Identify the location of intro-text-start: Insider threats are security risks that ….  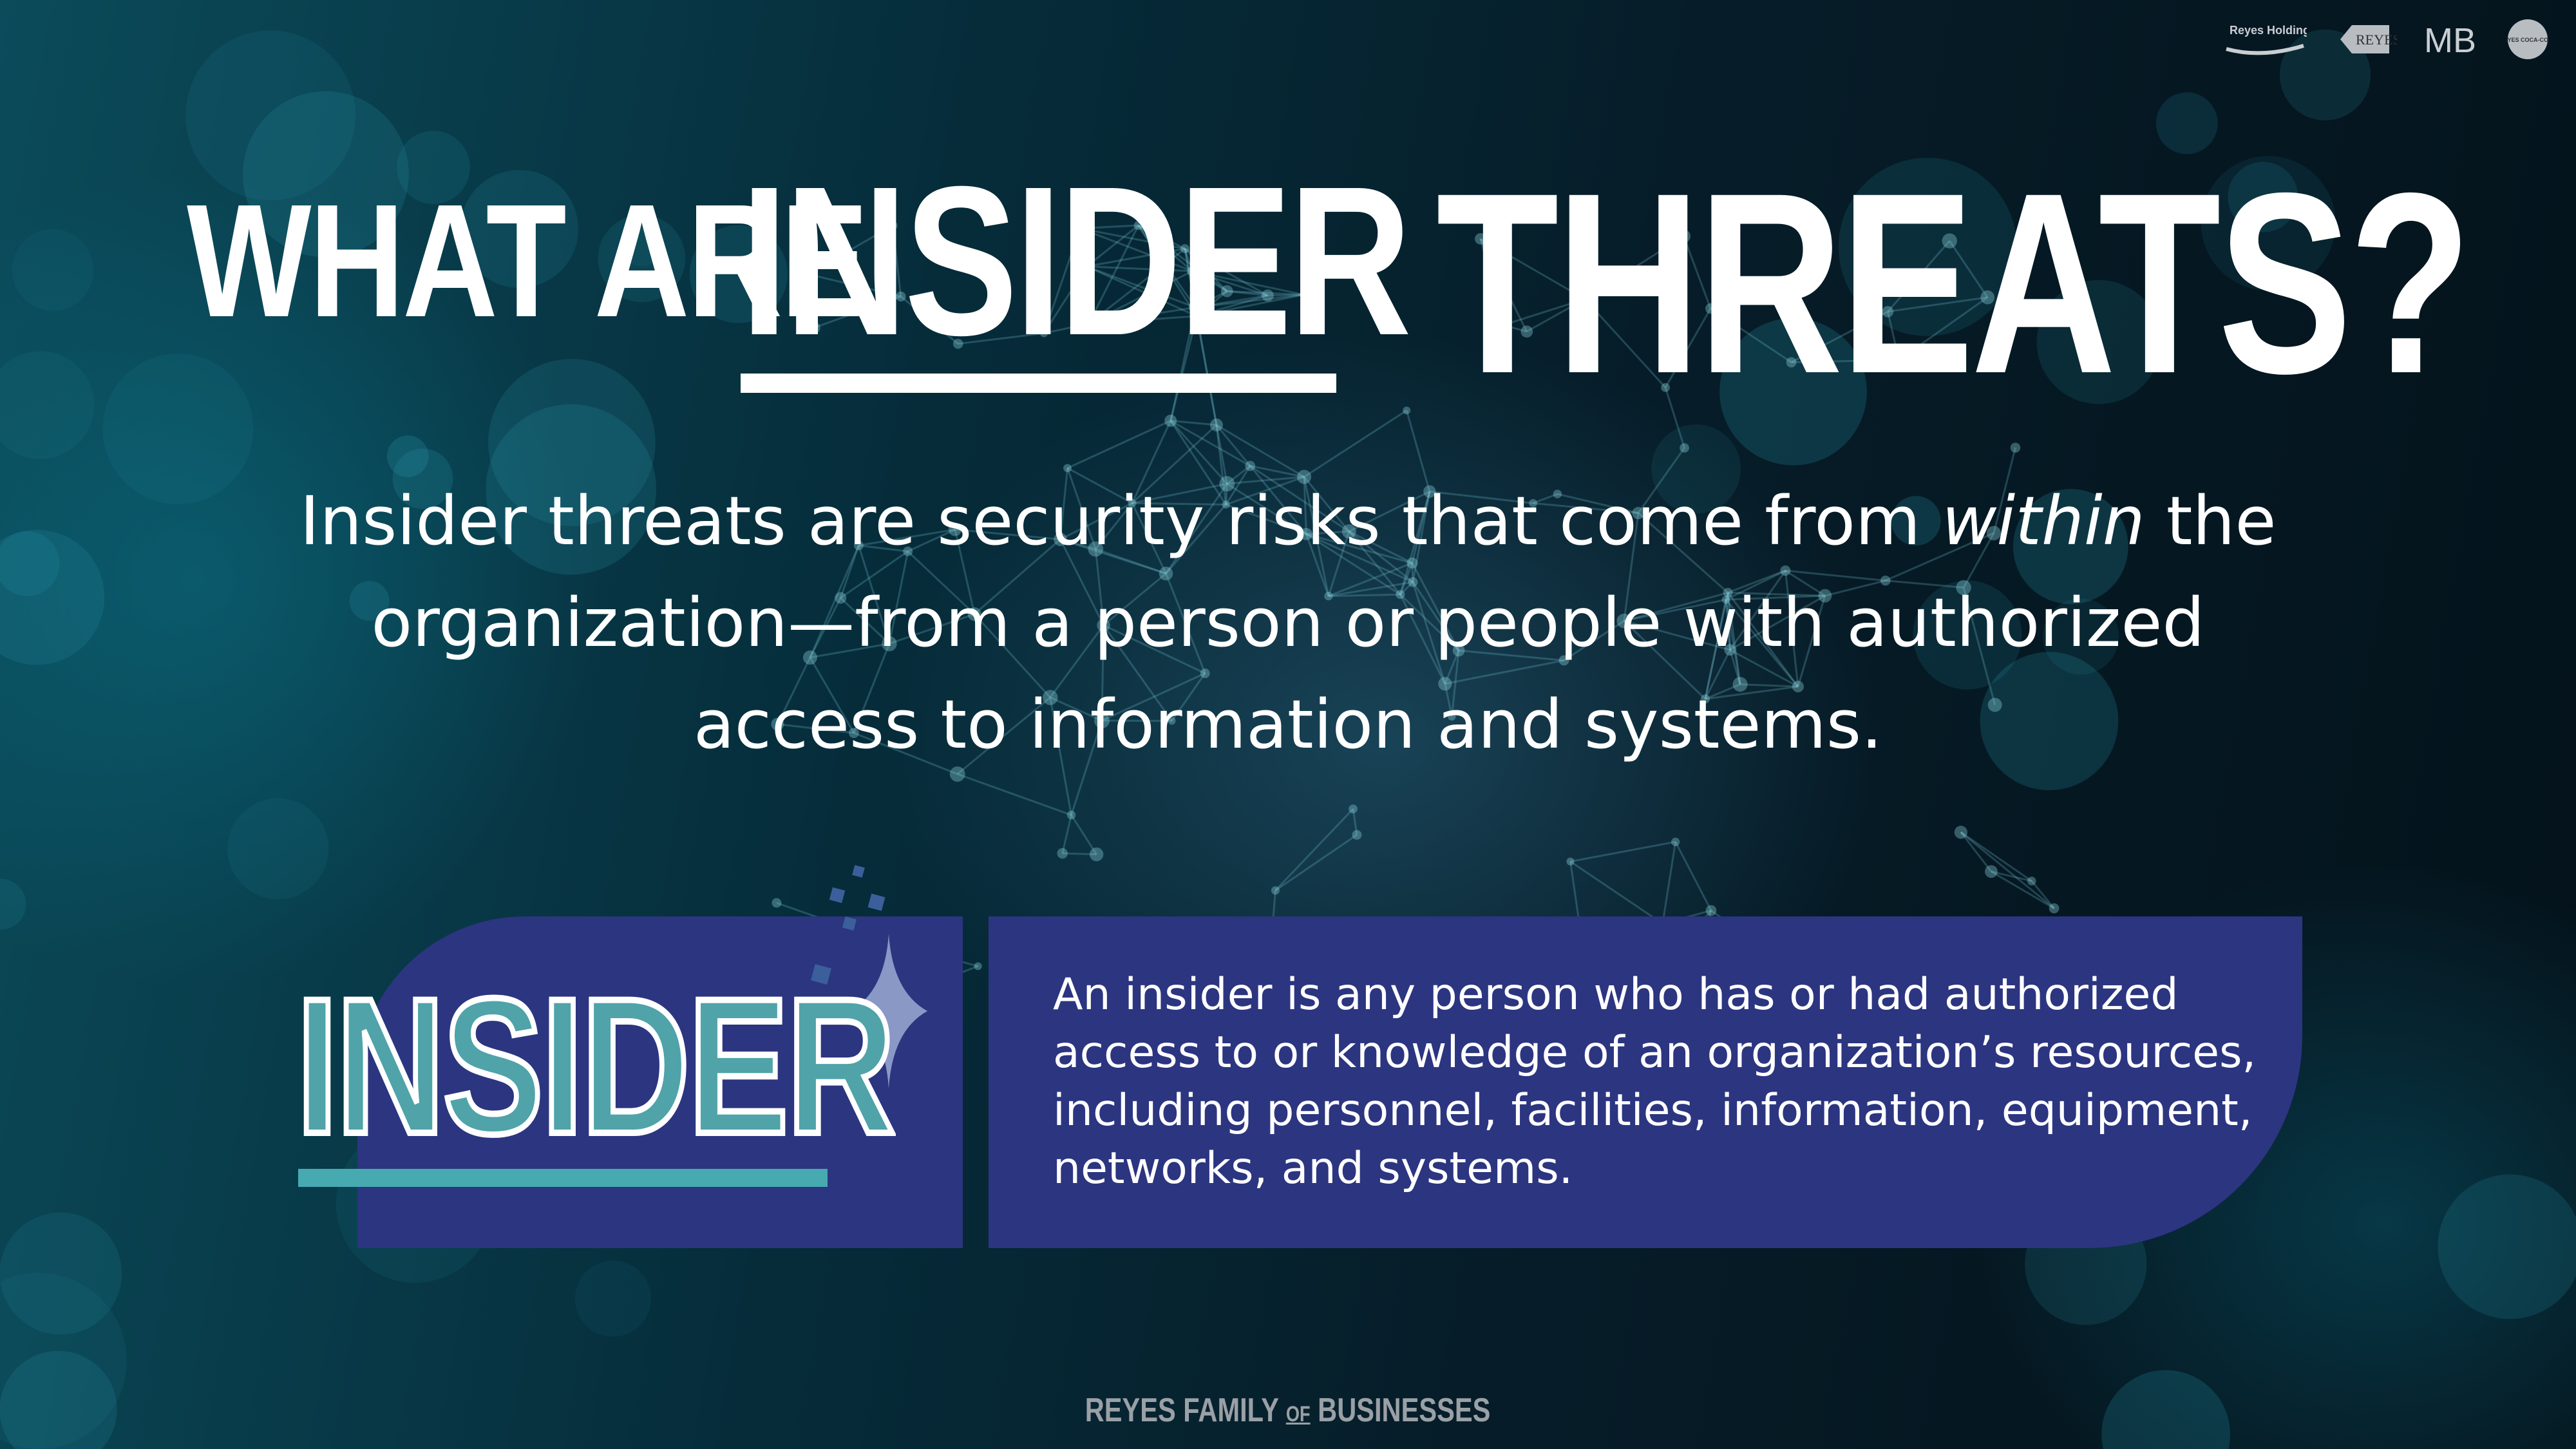
(1121, 521).